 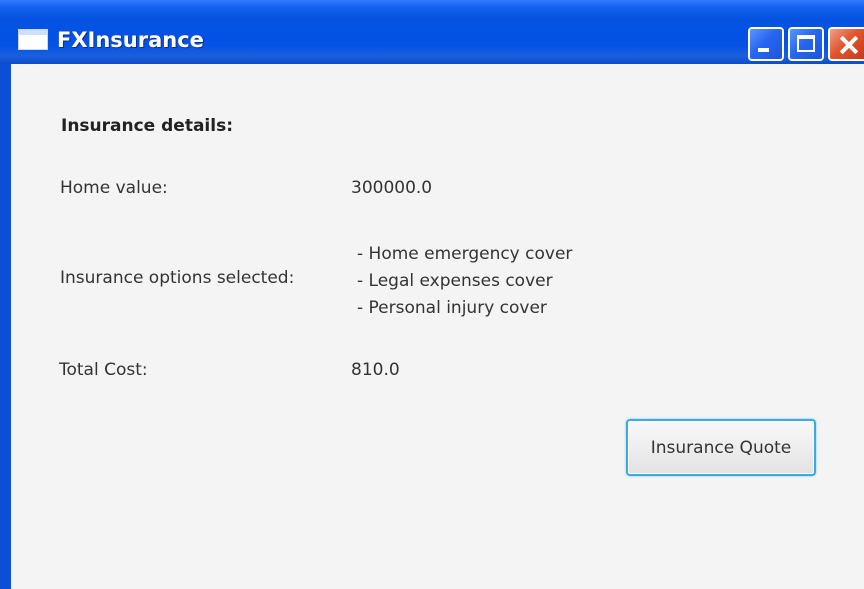 I want to click on maximize-icon, so click(x=806, y=43).